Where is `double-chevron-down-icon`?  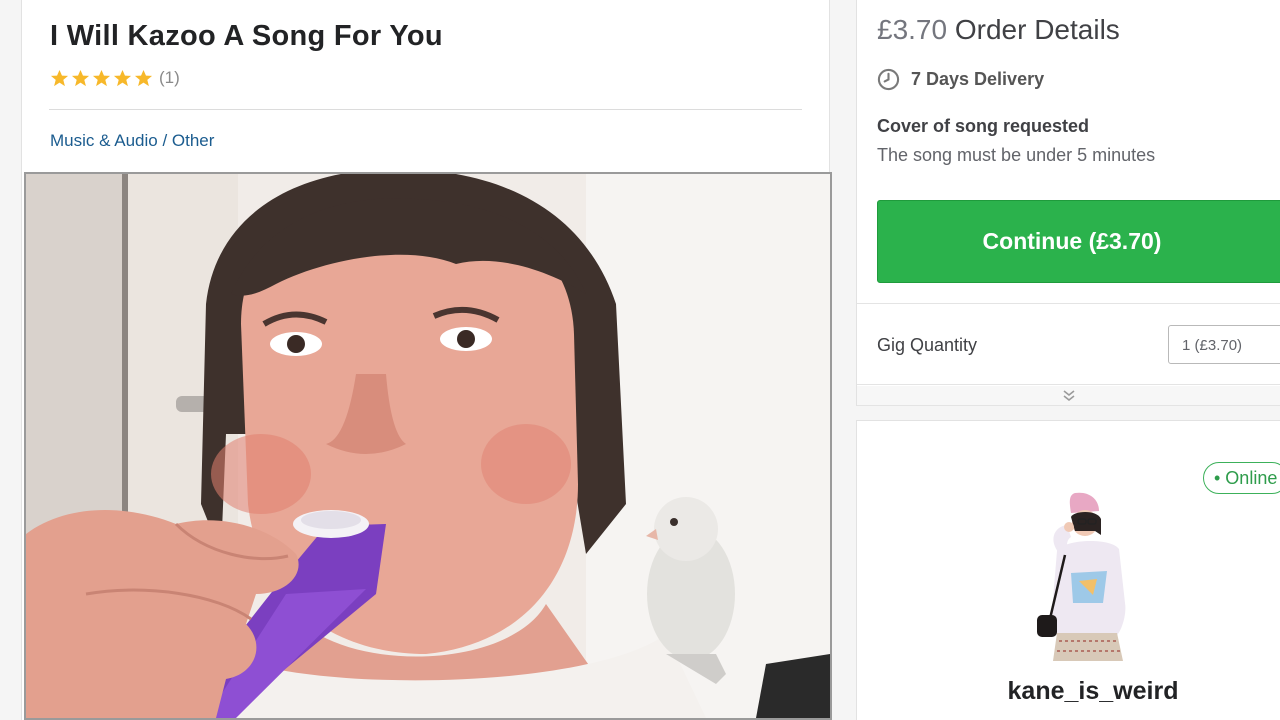 double-chevron-down-icon is located at coordinates (1069, 395).